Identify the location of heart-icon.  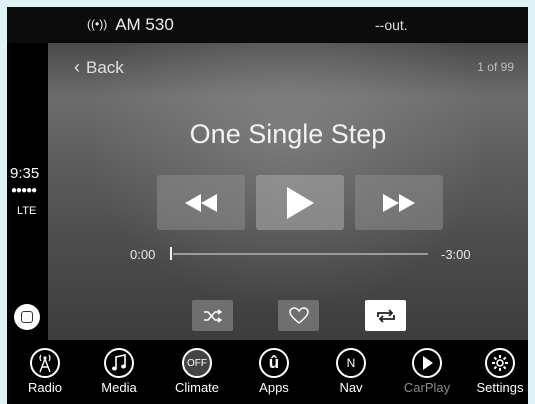
(298, 315).